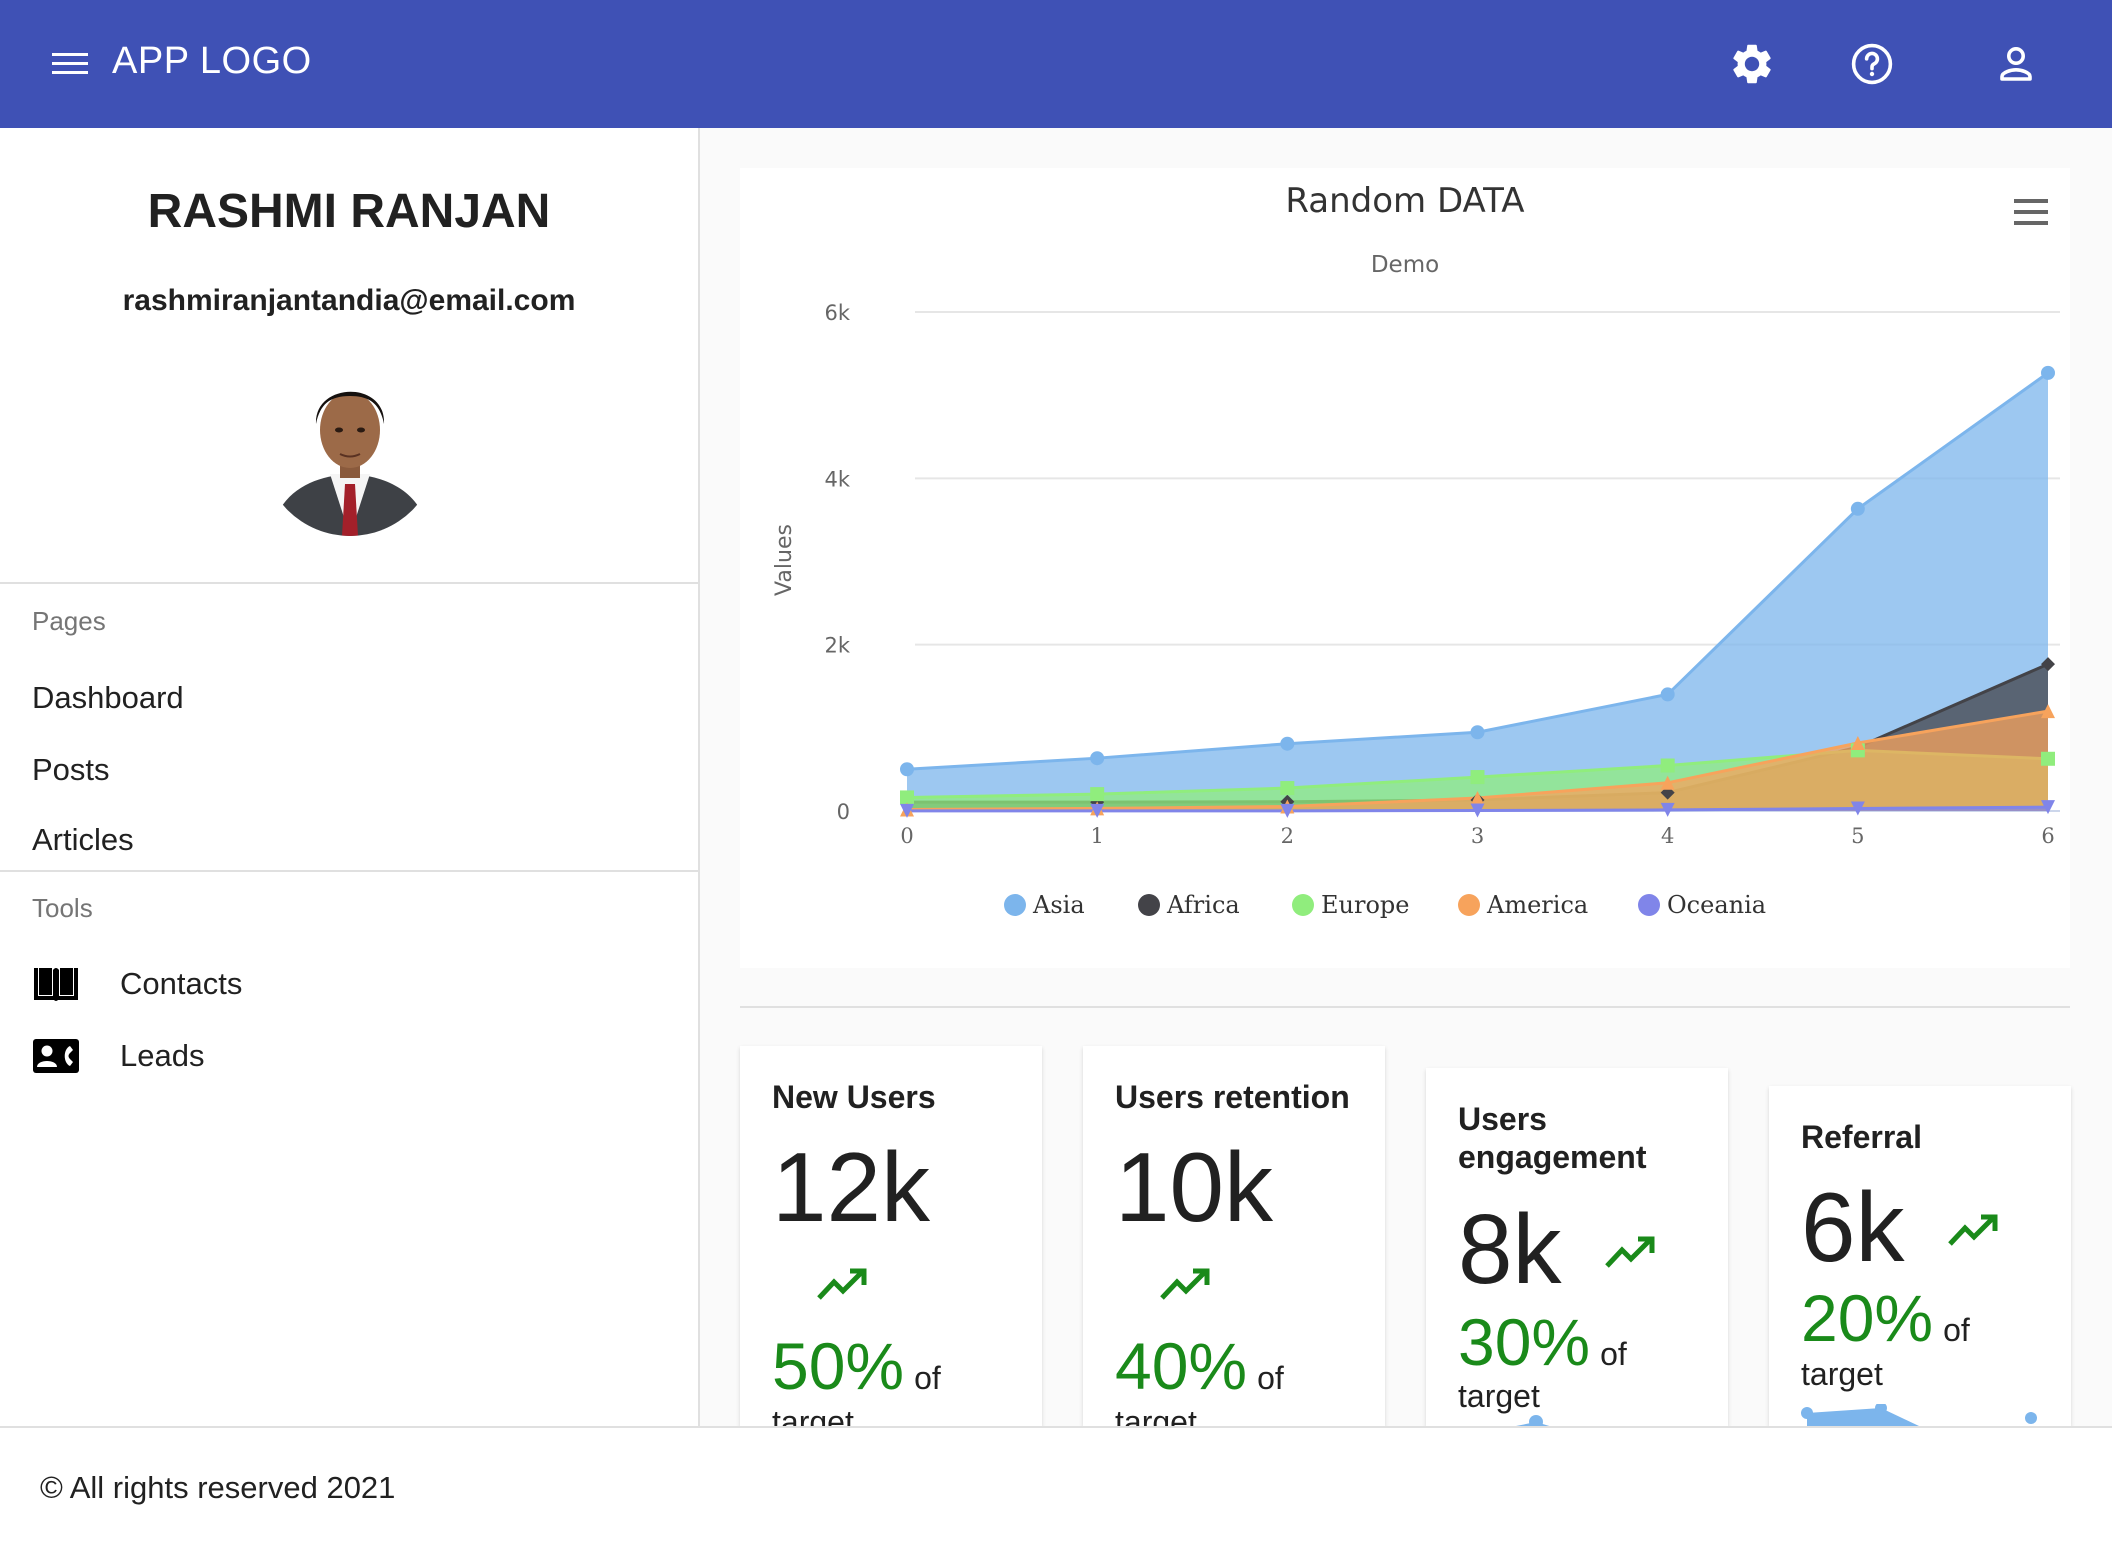 This screenshot has height=1548, width=2112. Describe the element at coordinates (181, 983) in the screenshot. I see `tool-item-label: Contacts` at that location.